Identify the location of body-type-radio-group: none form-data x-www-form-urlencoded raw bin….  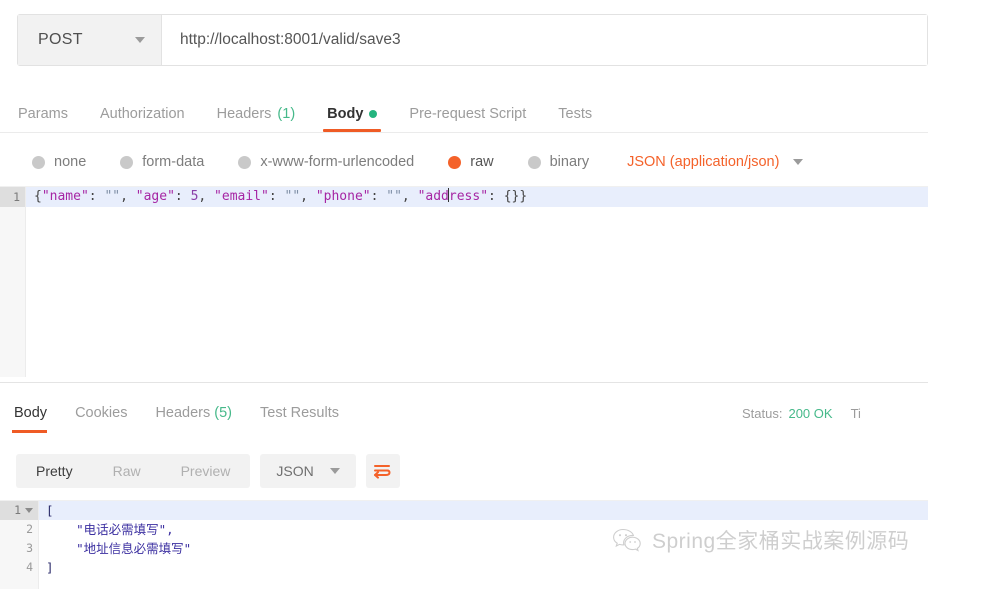
(464, 162).